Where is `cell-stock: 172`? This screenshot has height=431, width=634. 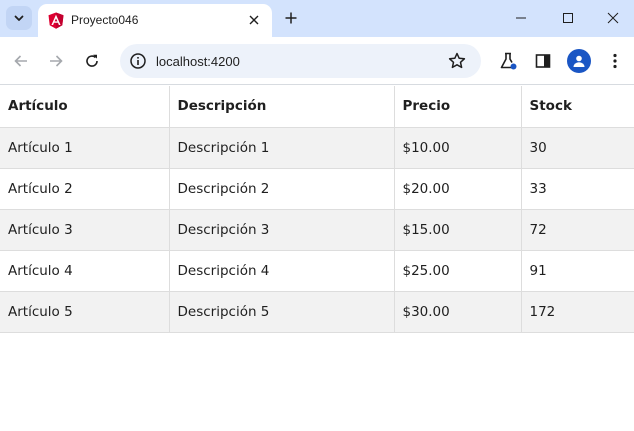
cell-stock: 172 is located at coordinates (577, 312).